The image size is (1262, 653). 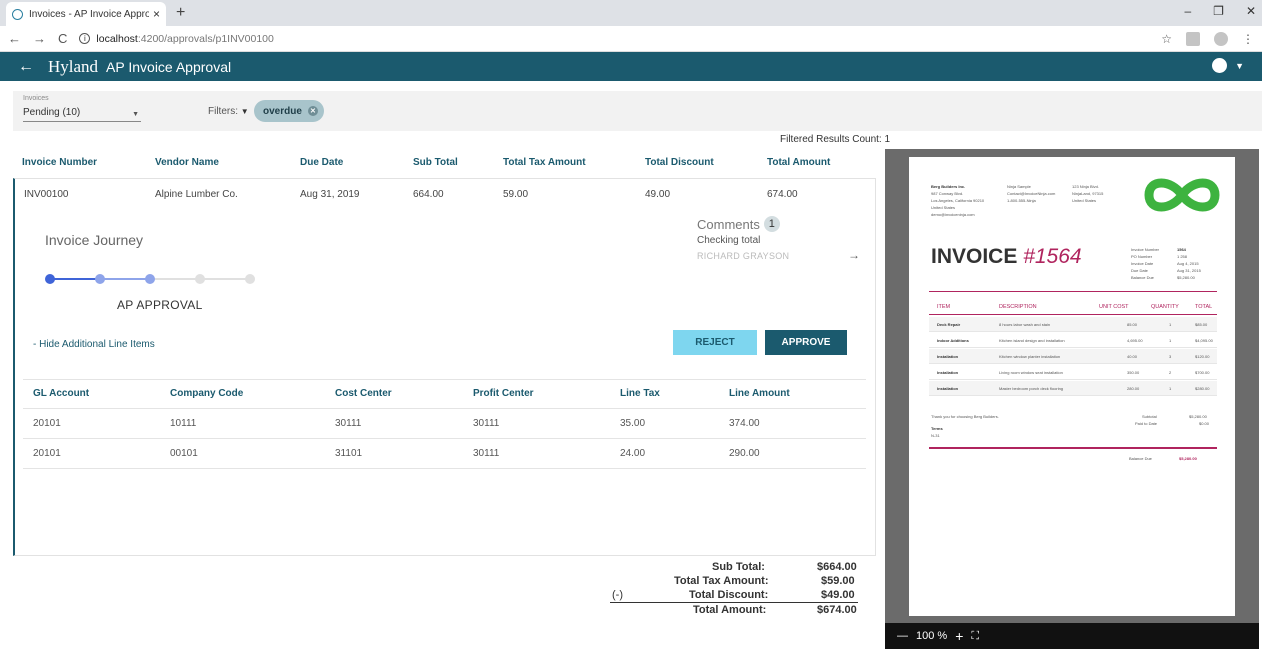 I want to click on vendor-name: Alpine Lumber Co., so click(x=196, y=194).